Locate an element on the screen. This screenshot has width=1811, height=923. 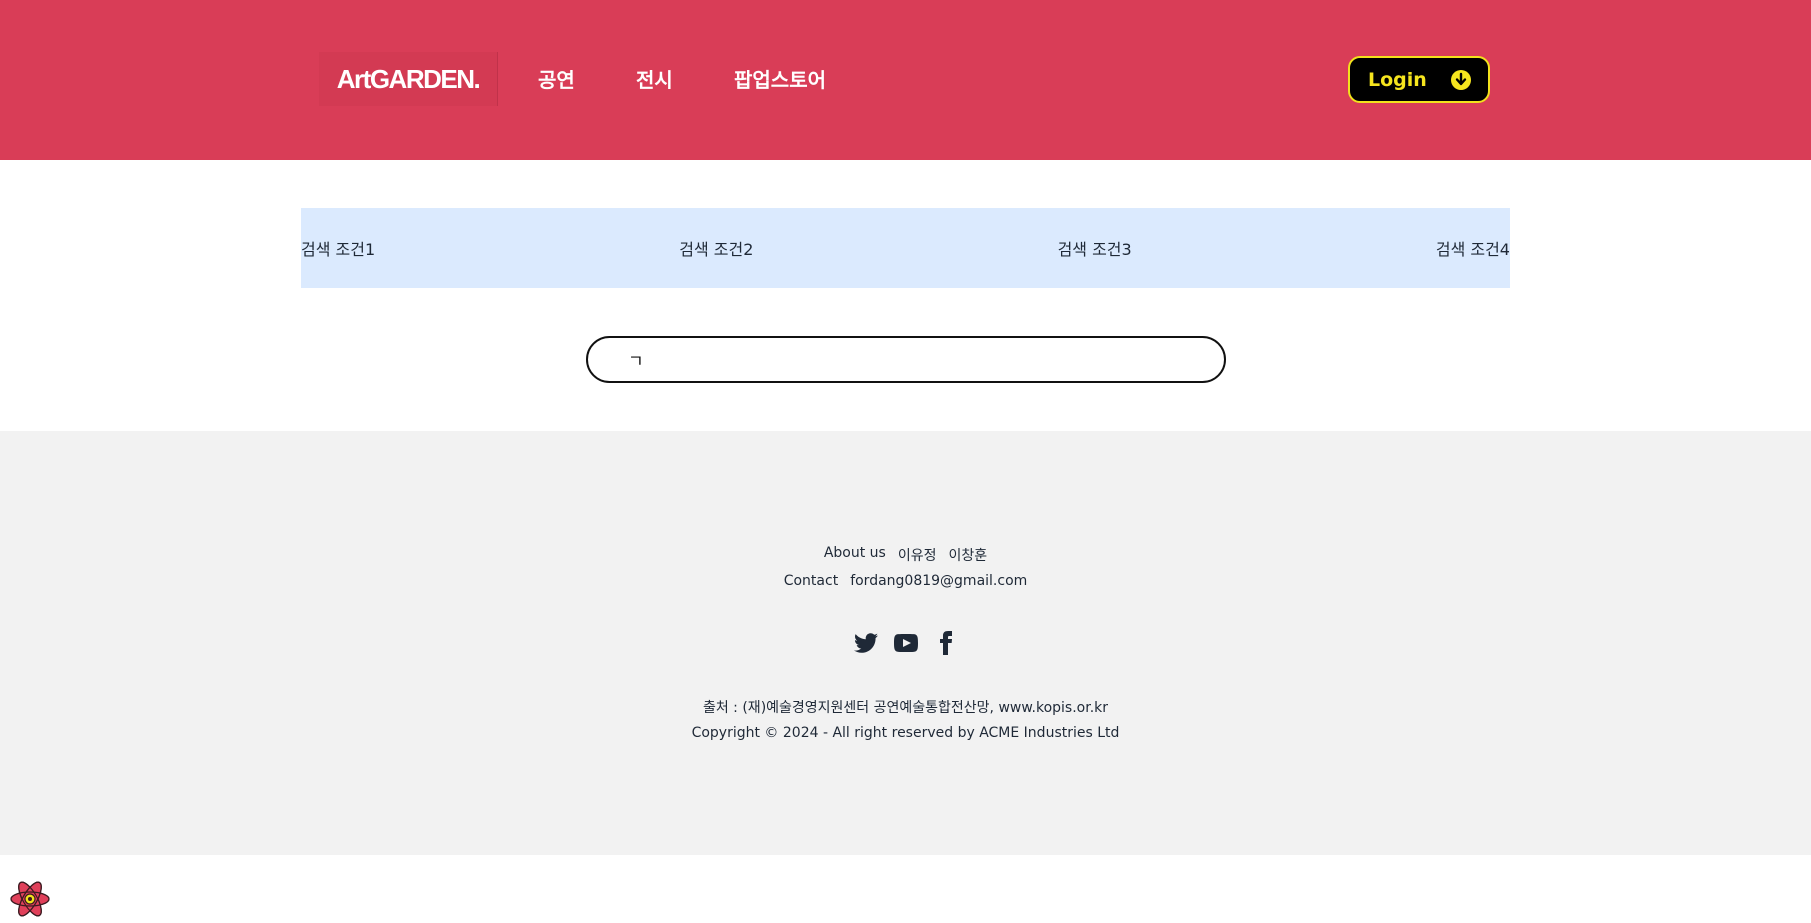
filter-option-3: 검색 조건3 is located at coordinates (1095, 248).